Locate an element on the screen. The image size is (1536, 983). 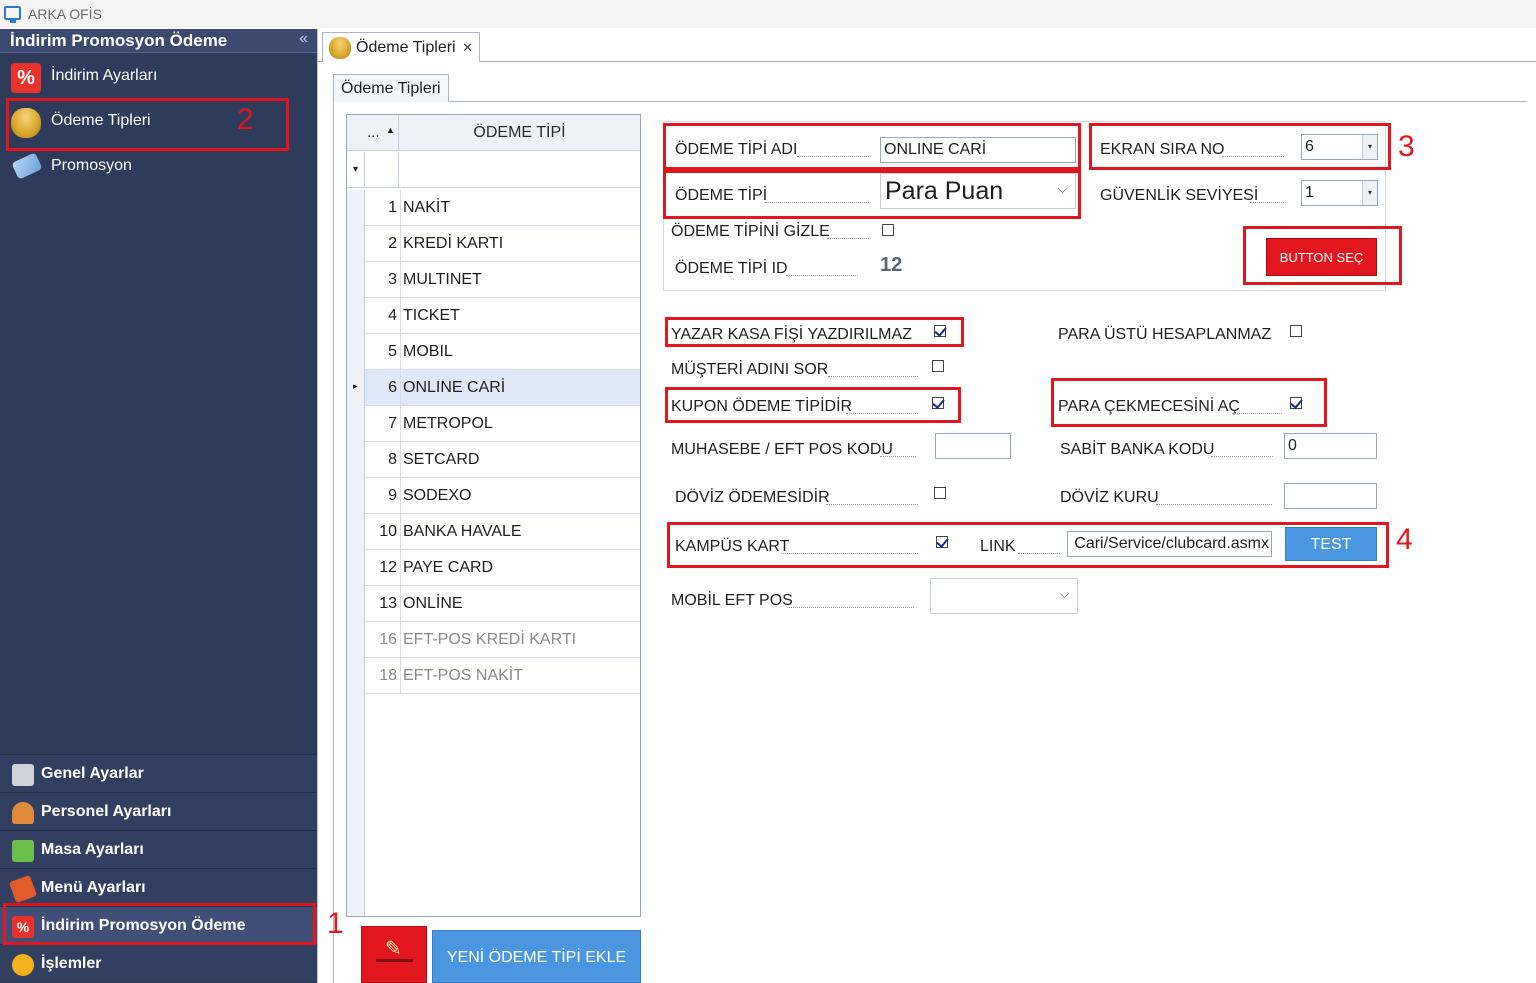
table-row: 7 METROPOL is located at coordinates (493, 424).